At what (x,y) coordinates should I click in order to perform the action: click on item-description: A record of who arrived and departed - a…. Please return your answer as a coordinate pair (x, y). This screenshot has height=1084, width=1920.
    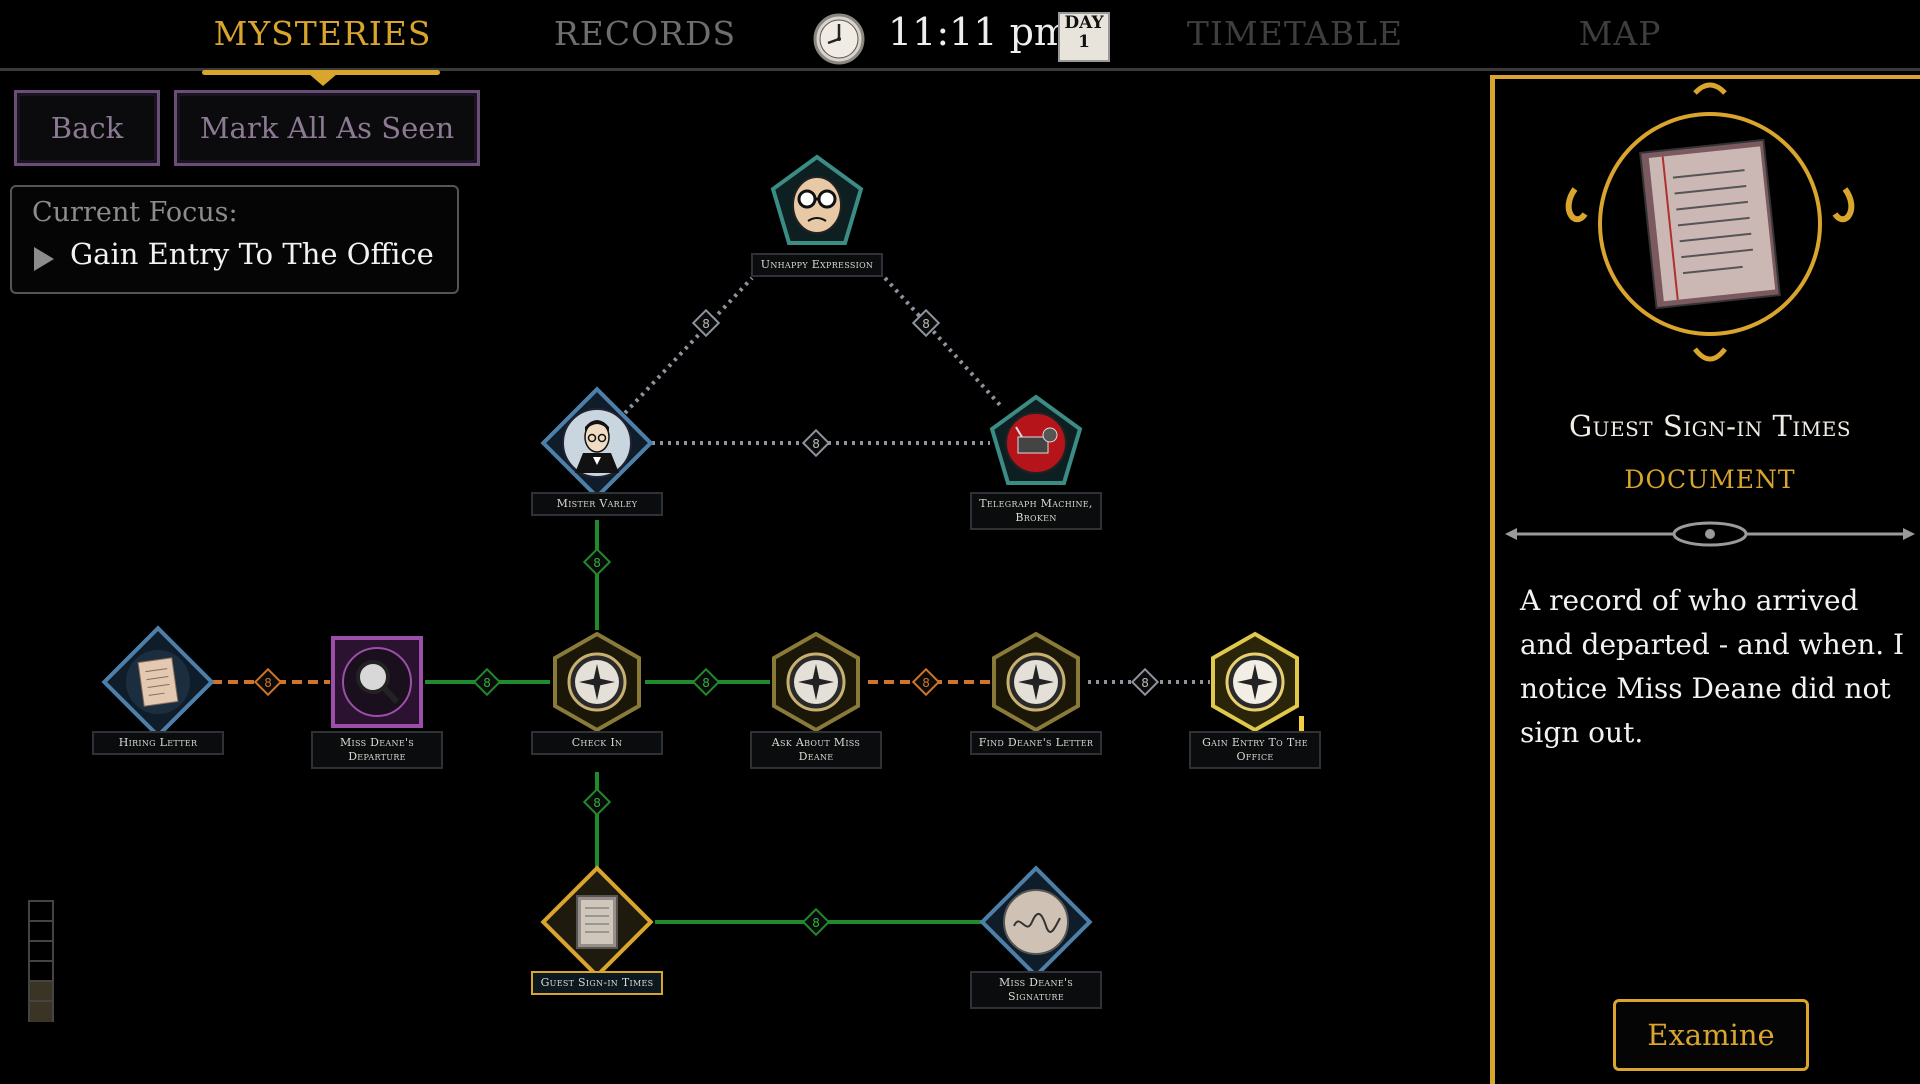
    Looking at the image, I should click on (1712, 666).